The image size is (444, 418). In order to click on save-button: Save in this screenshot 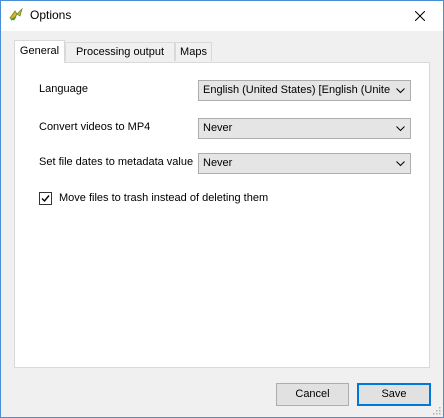, I will do `click(394, 394)`.